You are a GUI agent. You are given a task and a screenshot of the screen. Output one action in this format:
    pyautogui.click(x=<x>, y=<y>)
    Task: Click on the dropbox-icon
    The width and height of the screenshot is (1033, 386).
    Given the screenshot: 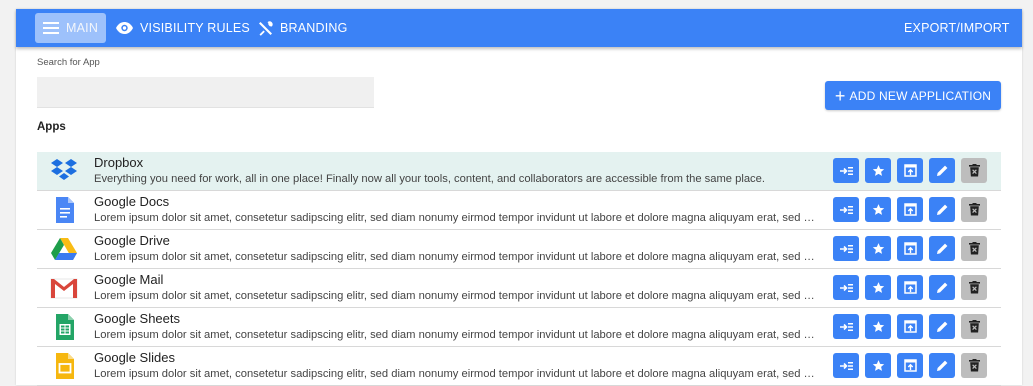 What is the action you would take?
    pyautogui.click(x=64, y=171)
    